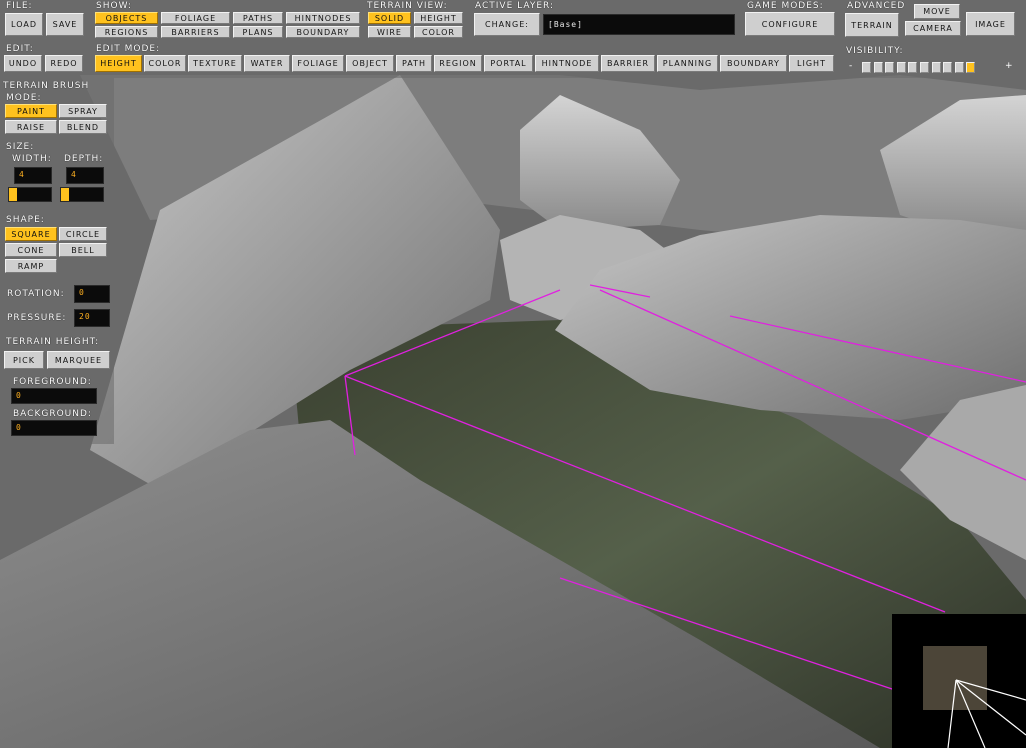 The width and height of the screenshot is (1026, 748). I want to click on show-boundary-button: Boundary, so click(323, 32).